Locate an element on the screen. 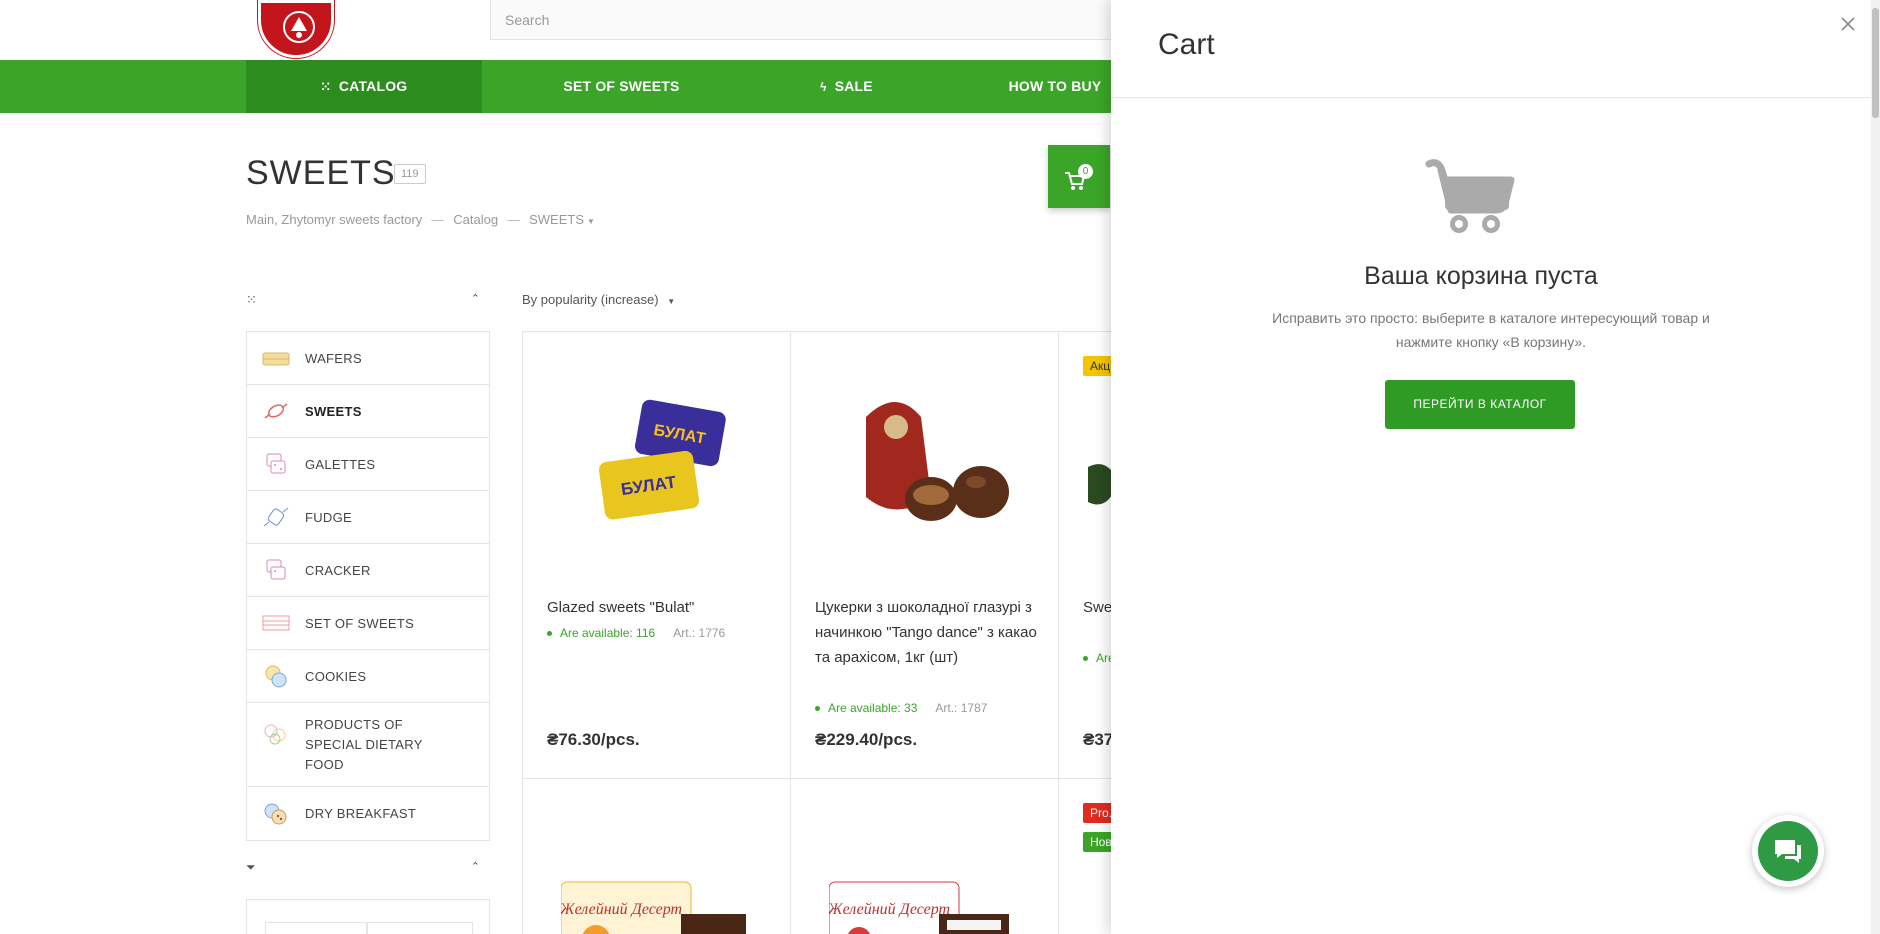 This screenshot has height=934, width=1880. sidebar-catalog-header: ⁙ ⌃ is located at coordinates (368, 301).